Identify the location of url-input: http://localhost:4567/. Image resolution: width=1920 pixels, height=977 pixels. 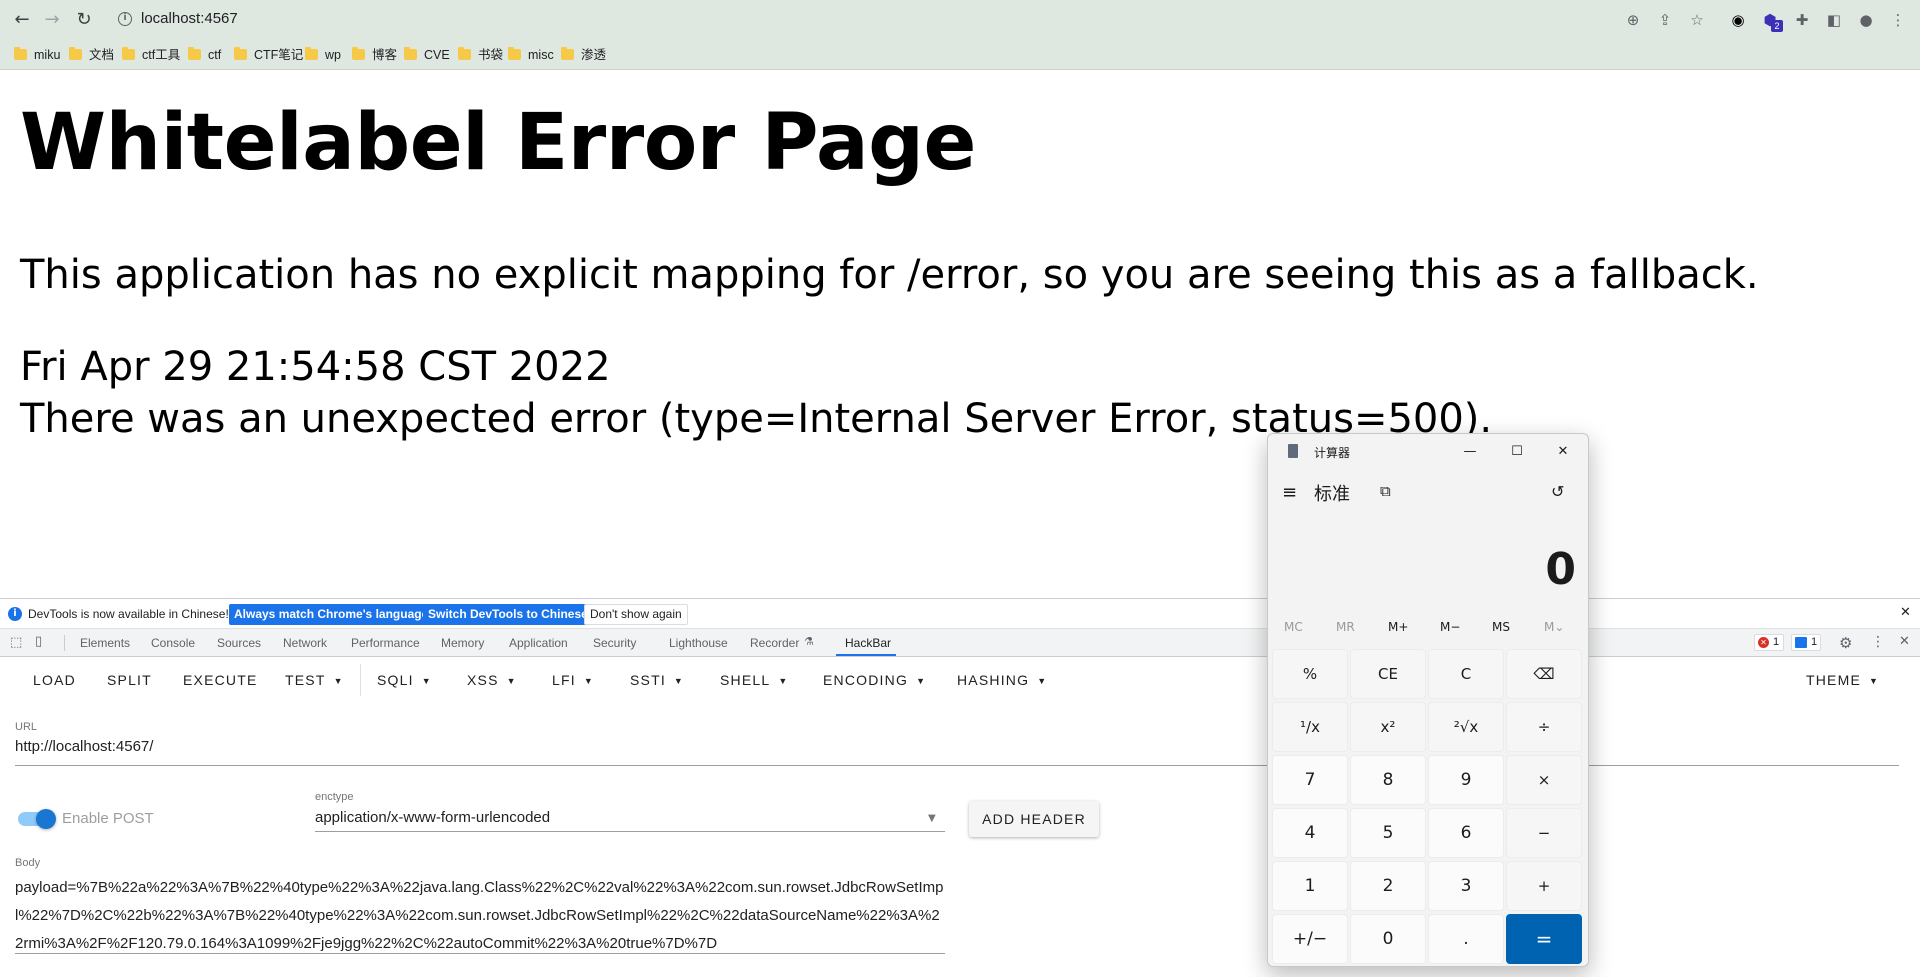
(84, 746).